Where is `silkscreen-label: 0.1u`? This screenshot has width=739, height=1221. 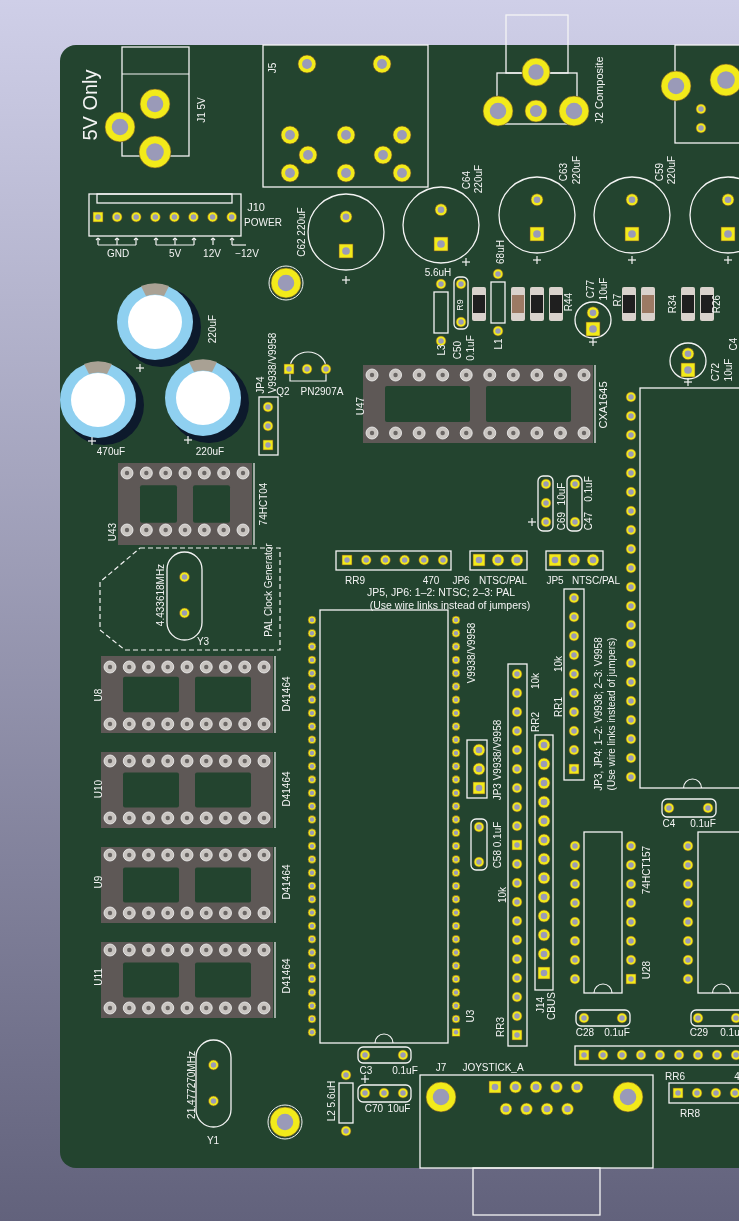
silkscreen-label: 0.1u is located at coordinates (729, 1032).